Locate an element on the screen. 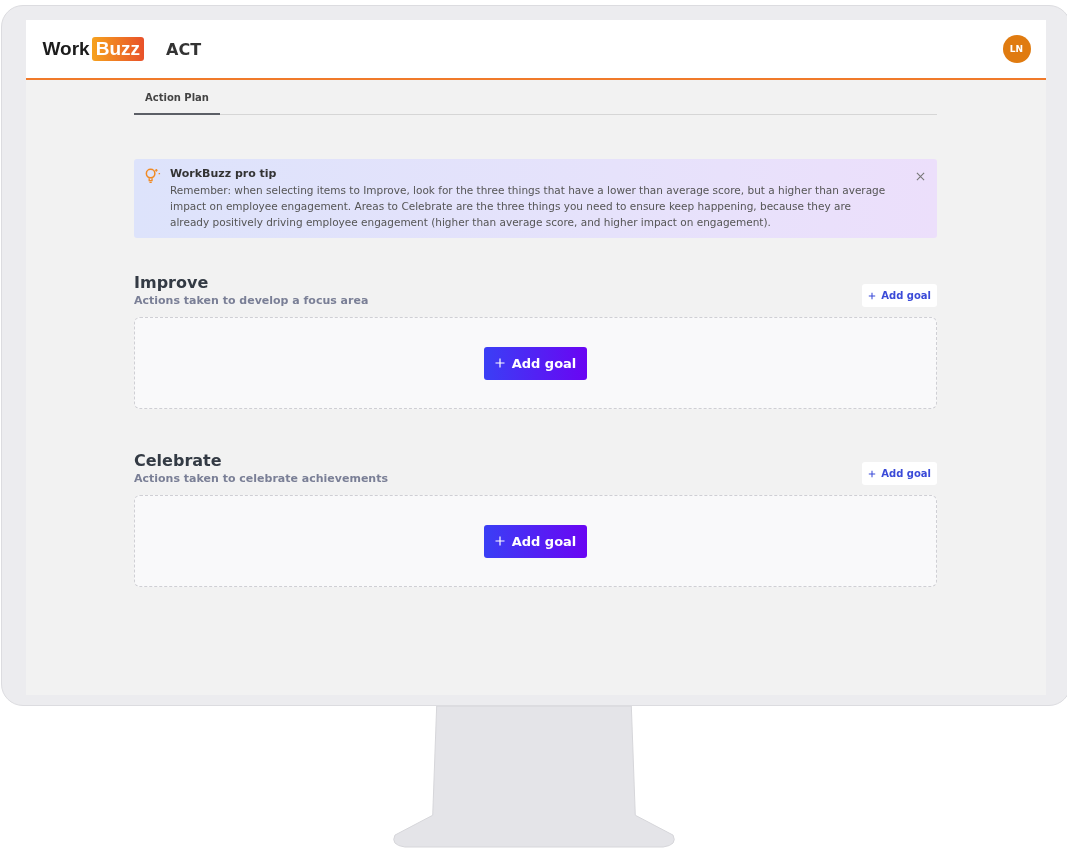 This screenshot has height=850, width=1067. app-name: ACT is located at coordinates (184, 49).